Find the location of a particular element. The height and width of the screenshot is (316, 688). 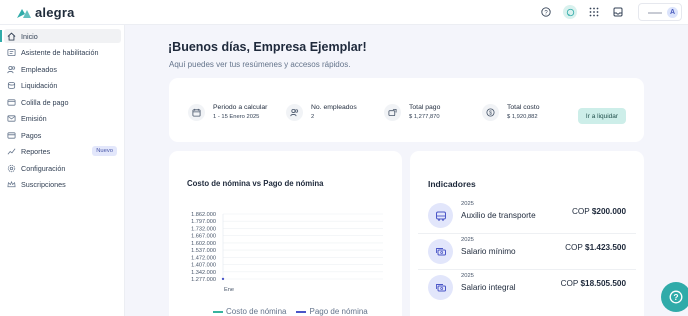

summary-period: Periodo a calcular 1 - 15 Enero 2025 is located at coordinates (227, 112).